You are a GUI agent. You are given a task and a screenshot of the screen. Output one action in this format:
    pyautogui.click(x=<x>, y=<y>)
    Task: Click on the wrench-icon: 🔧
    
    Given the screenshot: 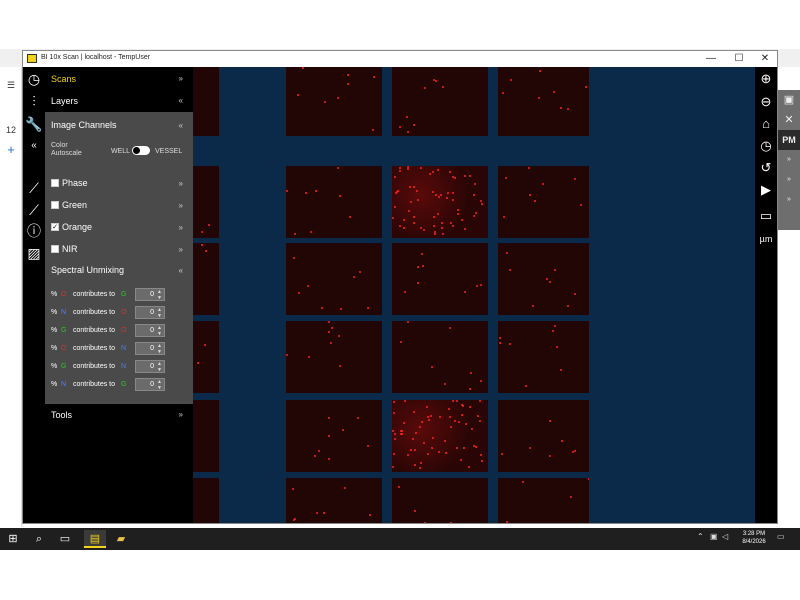 What is the action you would take?
    pyautogui.click(x=34, y=124)
    